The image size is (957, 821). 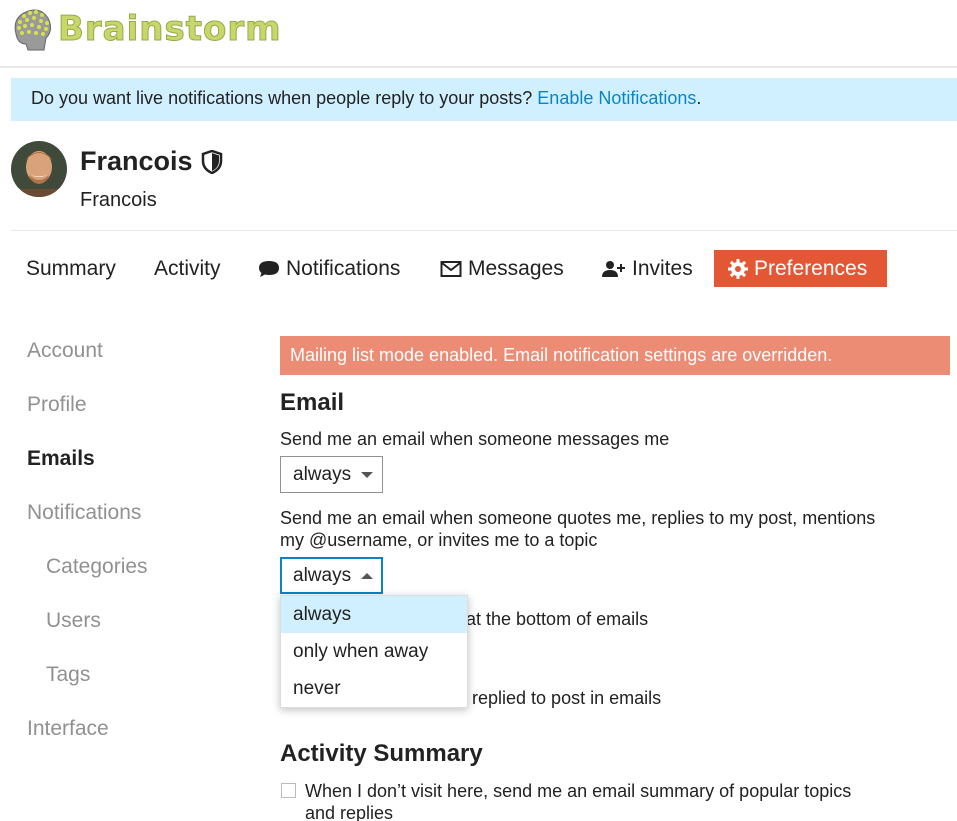 I want to click on tab-messages: Messages, so click(x=502, y=268).